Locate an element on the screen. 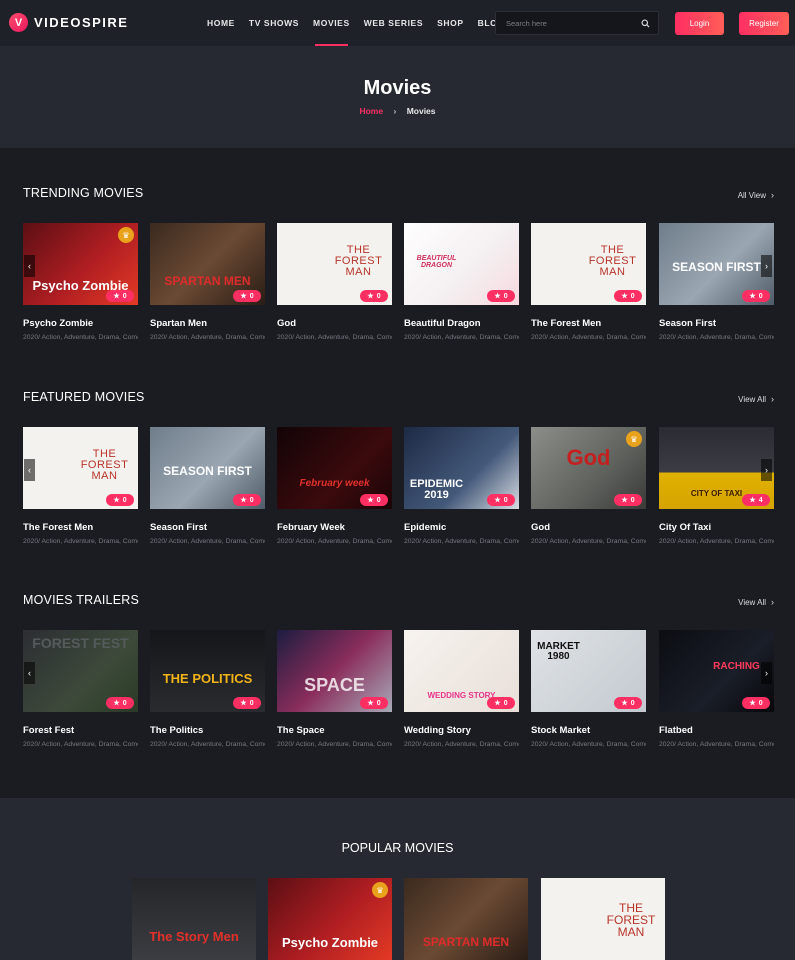  movie-poster: WEDDING STORY ★ 0 is located at coordinates (461, 671).